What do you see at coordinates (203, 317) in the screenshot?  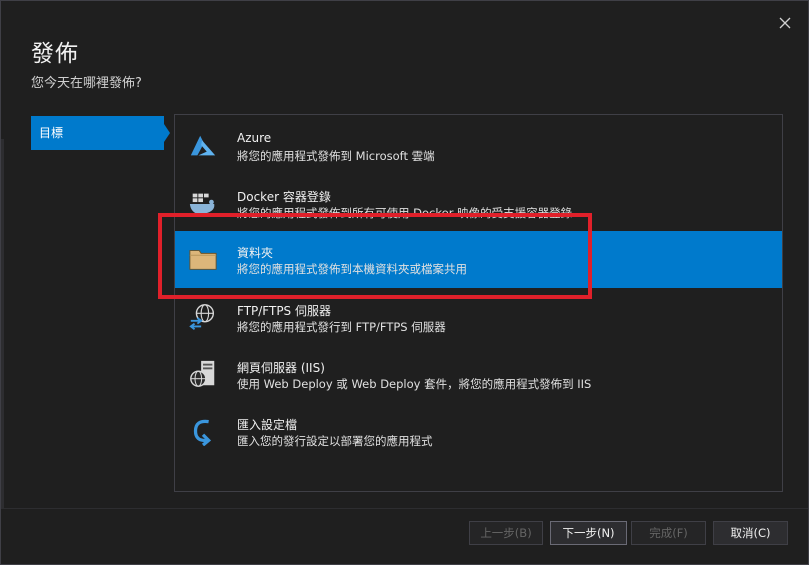 I see `ftp-globe-icon` at bounding box center [203, 317].